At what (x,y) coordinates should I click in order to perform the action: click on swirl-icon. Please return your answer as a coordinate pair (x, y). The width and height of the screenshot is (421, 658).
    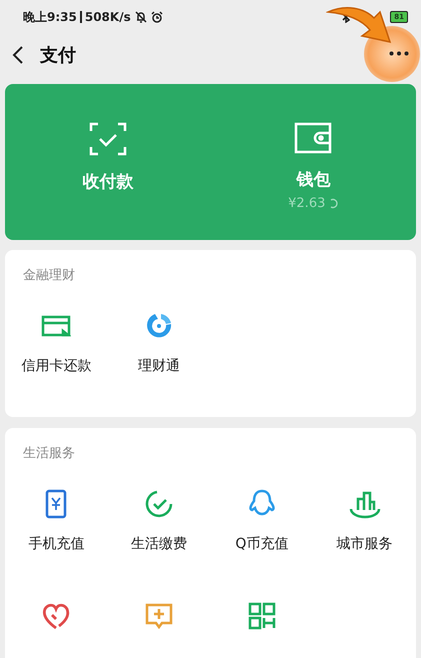
    Looking at the image, I should click on (159, 326).